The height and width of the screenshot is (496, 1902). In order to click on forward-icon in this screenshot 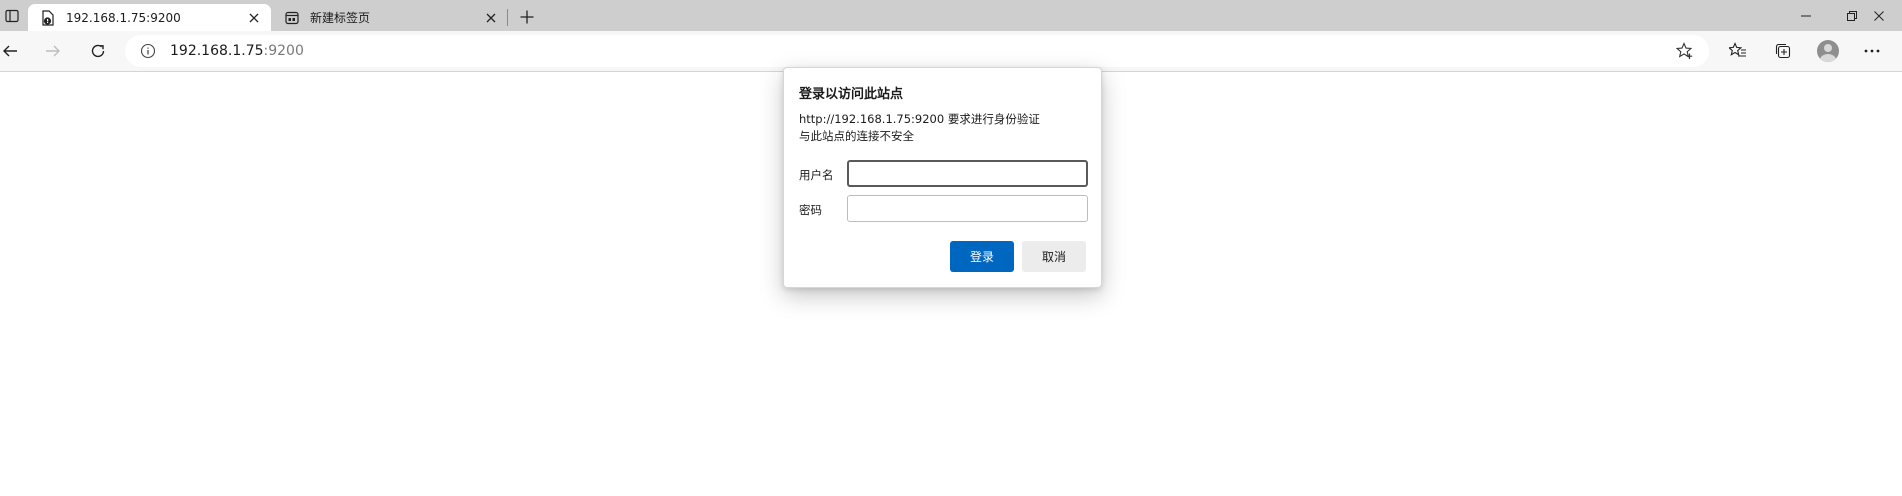, I will do `click(53, 51)`.